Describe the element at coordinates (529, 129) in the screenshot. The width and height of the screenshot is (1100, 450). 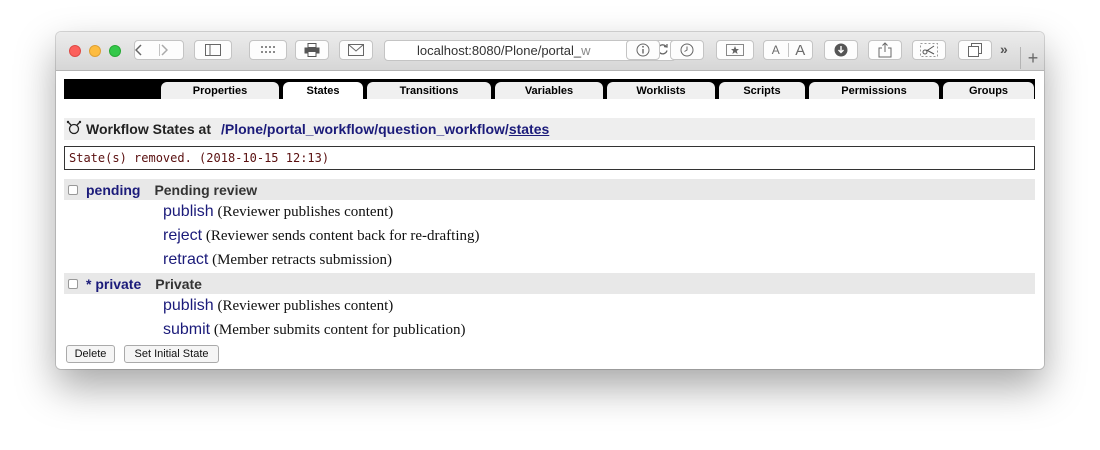
I see `breadcrumb-link-states: states` at that location.